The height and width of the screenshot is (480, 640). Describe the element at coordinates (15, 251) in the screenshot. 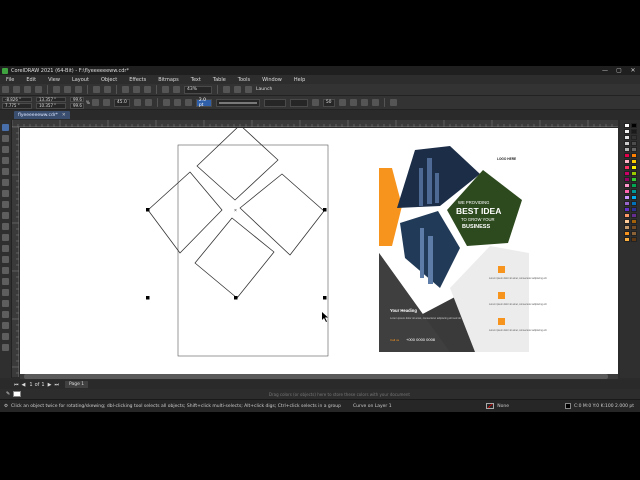

I see `vertical-ruler` at that location.